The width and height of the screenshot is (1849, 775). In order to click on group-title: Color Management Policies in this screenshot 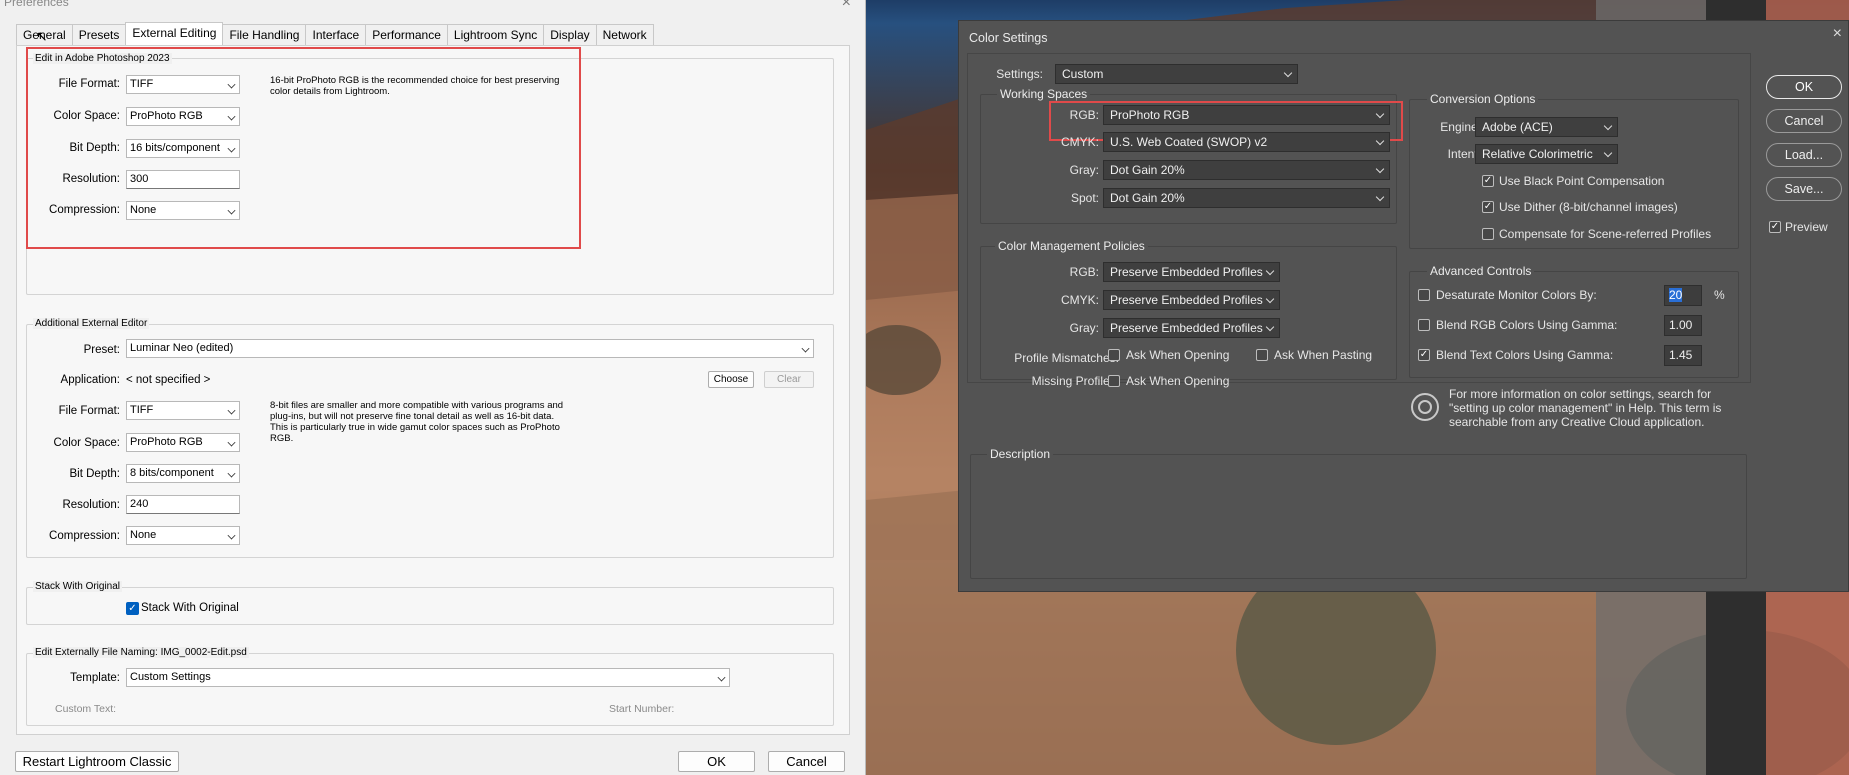, I will do `click(1071, 246)`.